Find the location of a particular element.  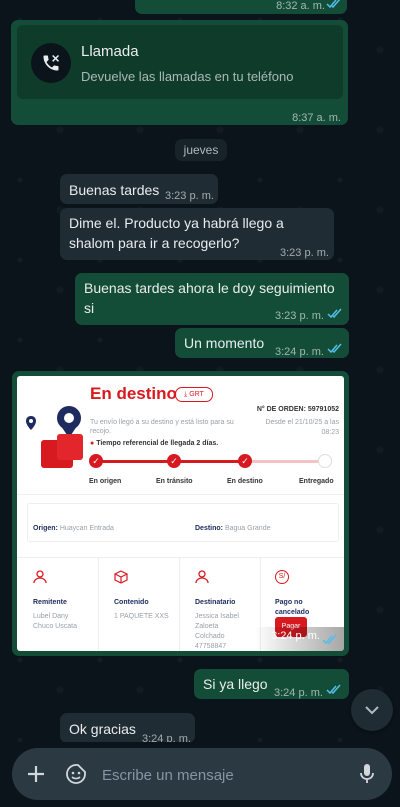

step-label: Entregado is located at coordinates (316, 481).